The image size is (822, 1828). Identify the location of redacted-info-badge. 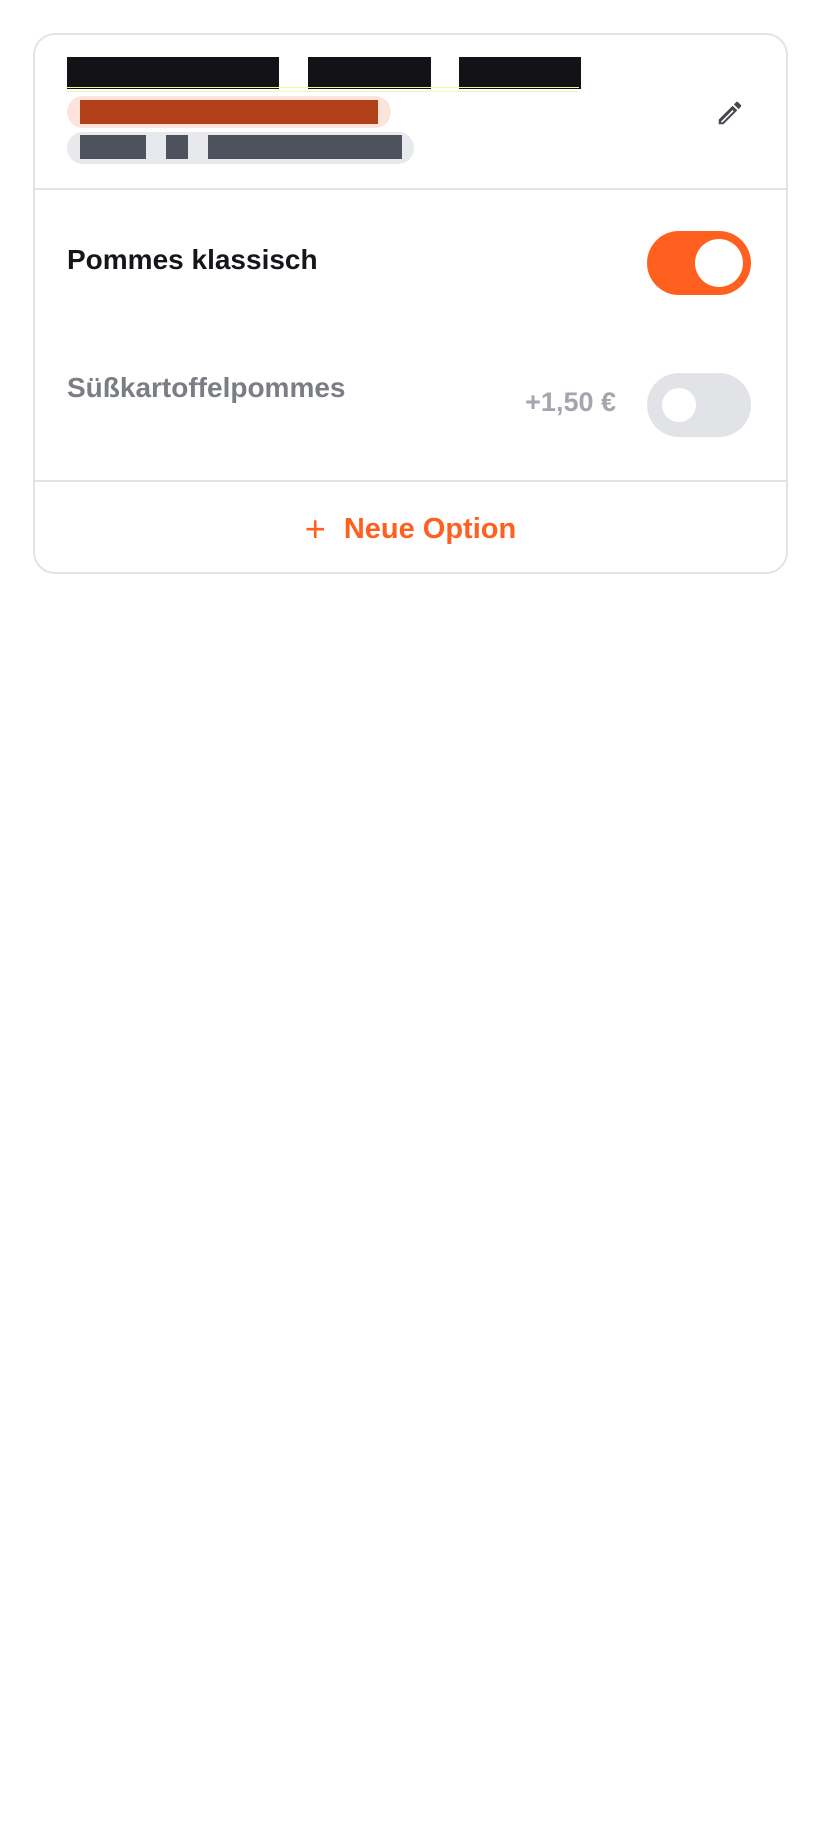
(240, 148).